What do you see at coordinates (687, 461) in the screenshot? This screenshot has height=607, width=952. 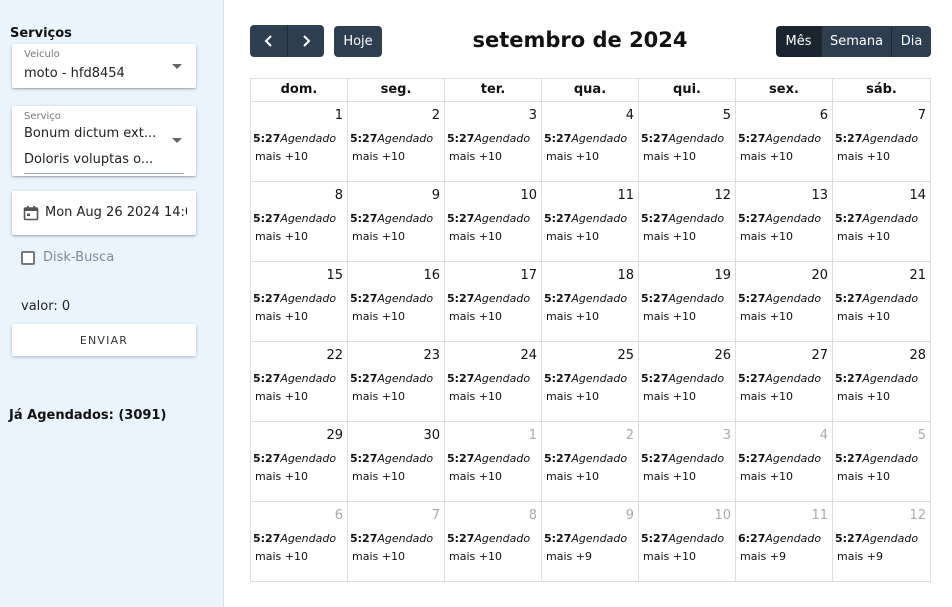 I see `day-cell: 3 5:27Agendado mais +10` at bounding box center [687, 461].